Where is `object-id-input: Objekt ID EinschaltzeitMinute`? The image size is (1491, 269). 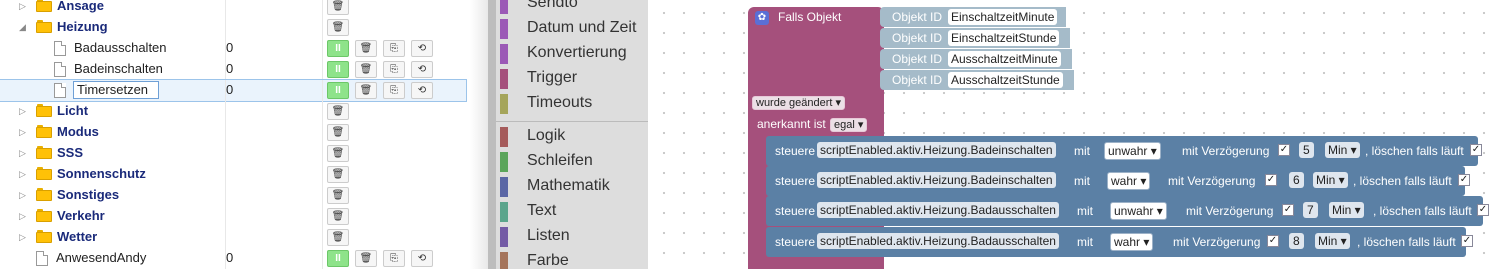 object-id-input: Objekt ID EinschaltzeitMinute is located at coordinates (973, 17).